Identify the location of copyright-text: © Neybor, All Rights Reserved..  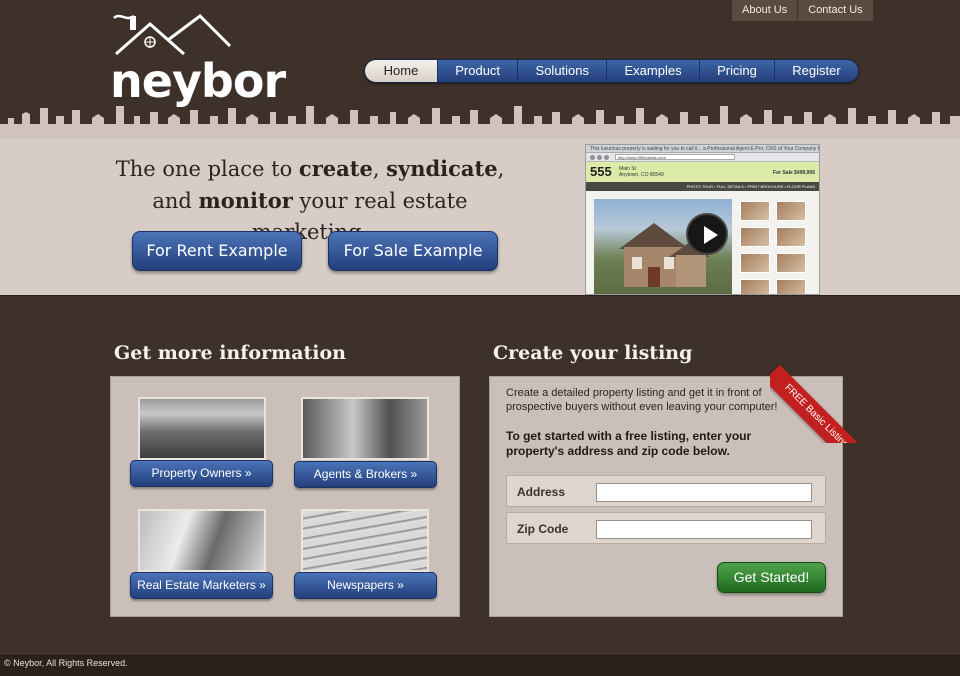
(66, 663).